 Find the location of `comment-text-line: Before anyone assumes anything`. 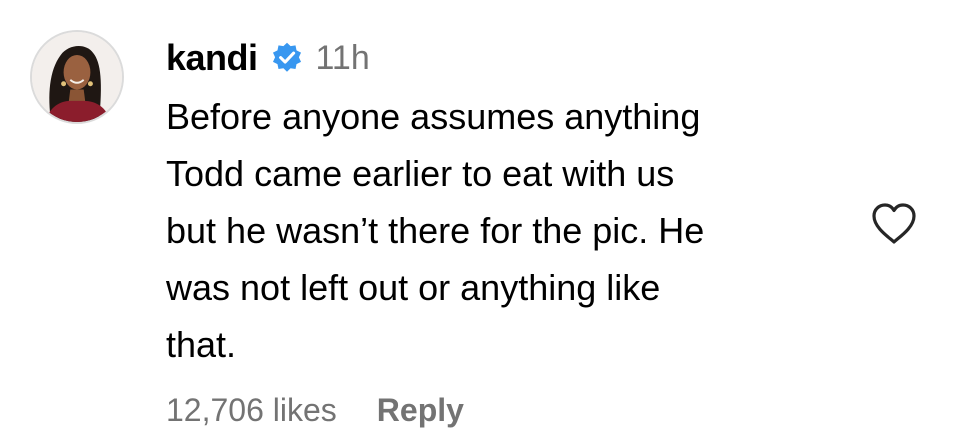

comment-text-line: Before anyone assumes anything is located at coordinates (433, 116).